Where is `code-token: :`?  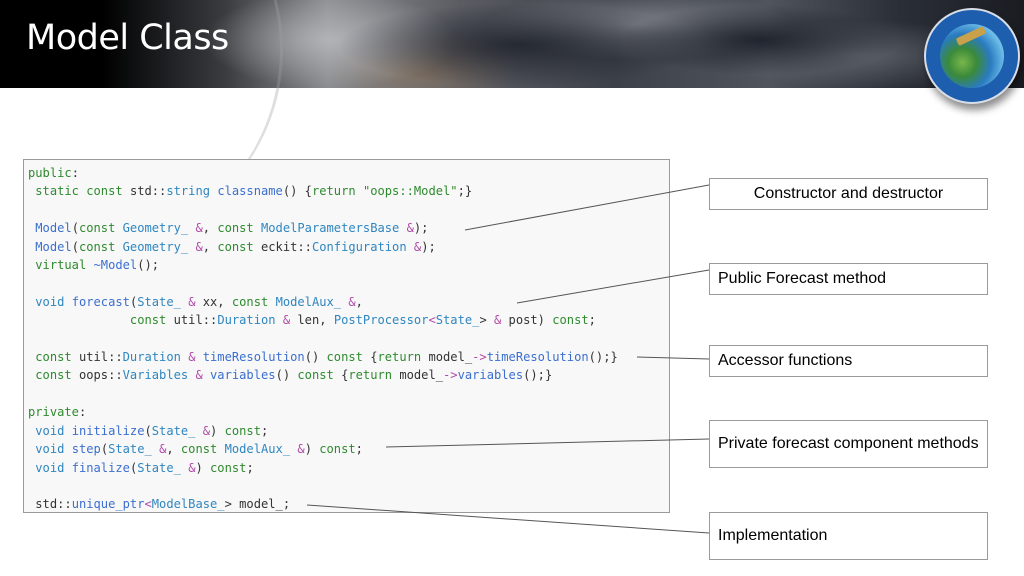 code-token: : is located at coordinates (82, 412).